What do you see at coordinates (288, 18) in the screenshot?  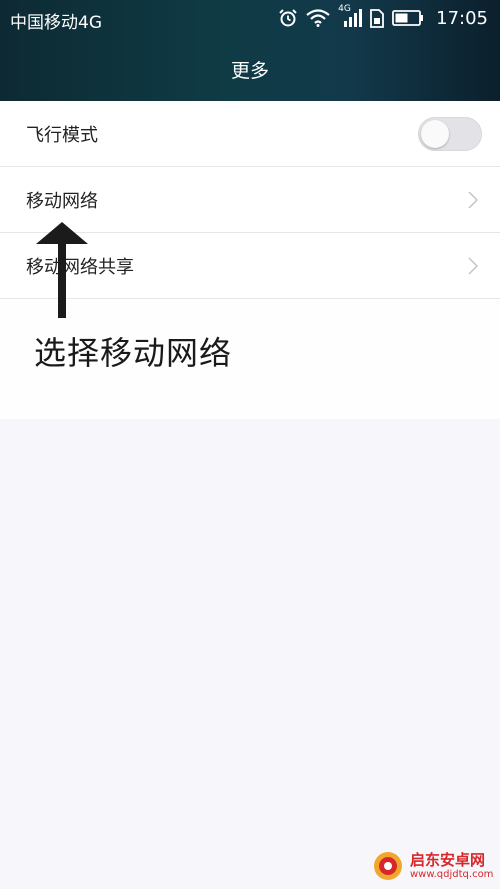 I see `alarm-icon` at bounding box center [288, 18].